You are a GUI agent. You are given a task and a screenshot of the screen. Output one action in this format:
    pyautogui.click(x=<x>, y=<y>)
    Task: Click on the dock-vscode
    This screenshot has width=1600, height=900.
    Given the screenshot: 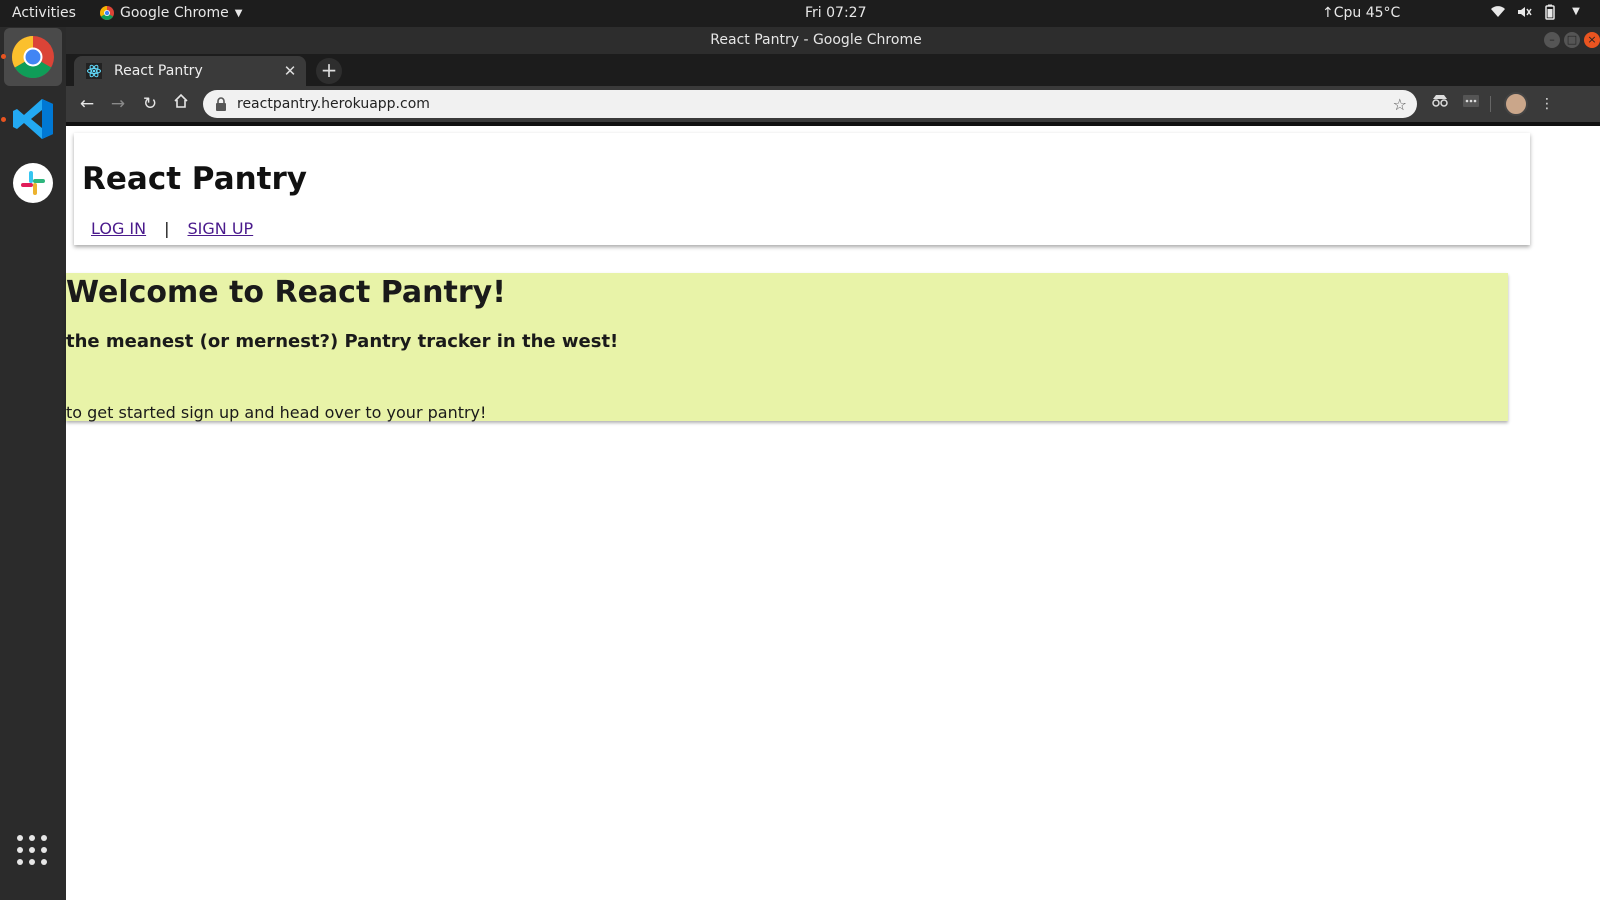 What is the action you would take?
    pyautogui.click(x=33, y=119)
    